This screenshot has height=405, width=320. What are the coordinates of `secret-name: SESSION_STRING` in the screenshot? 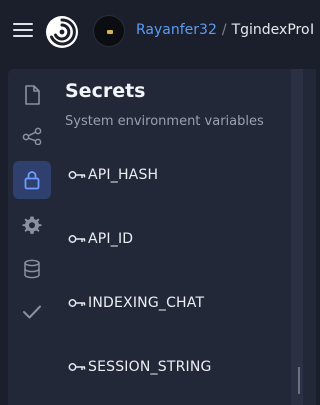 It's located at (150, 367).